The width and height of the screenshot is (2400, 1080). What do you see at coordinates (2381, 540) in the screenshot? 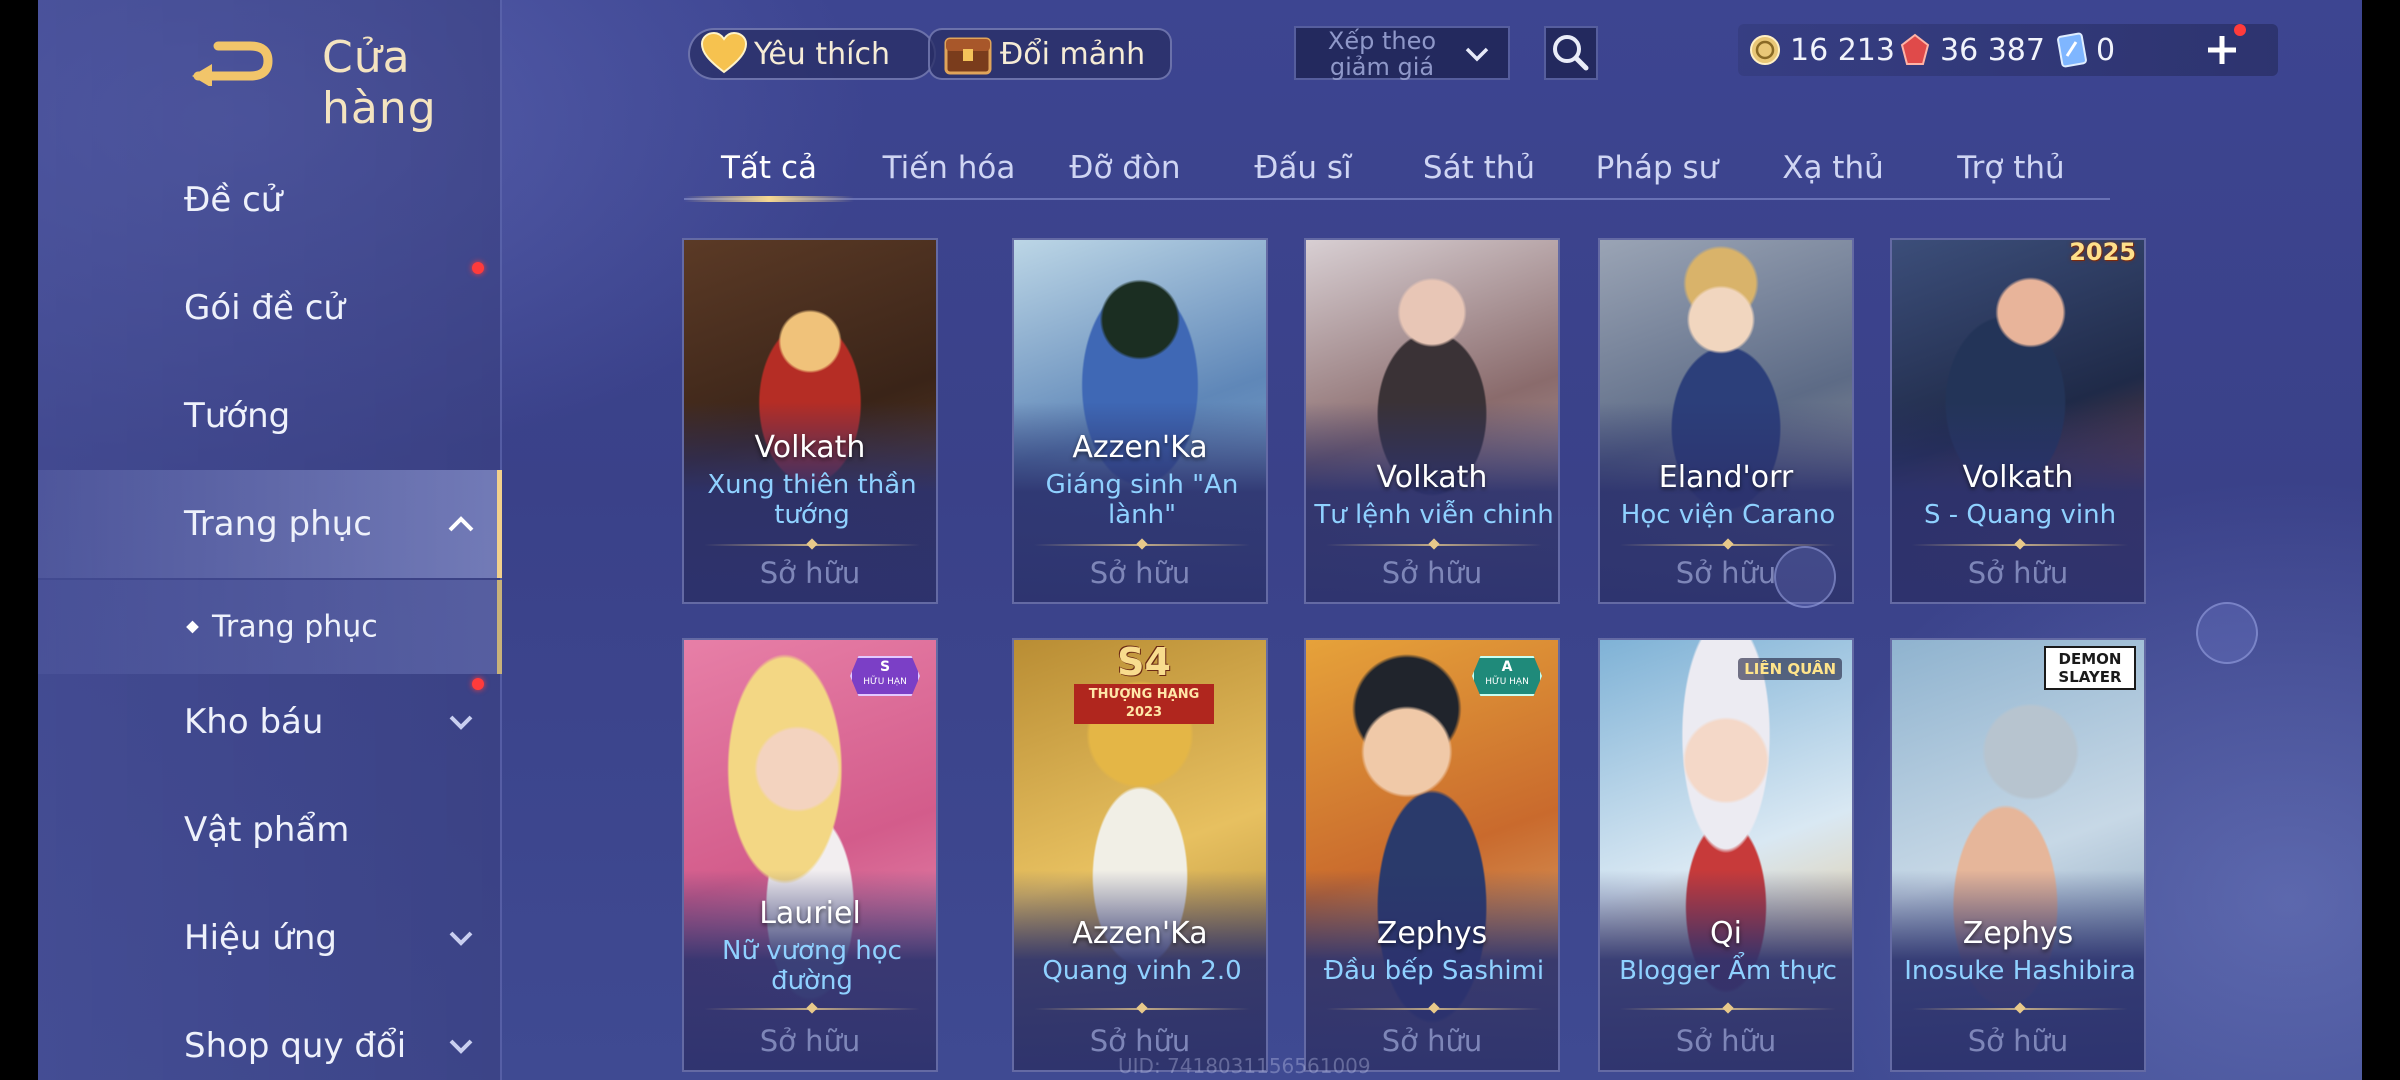
I see `screen-edge-right` at bounding box center [2381, 540].